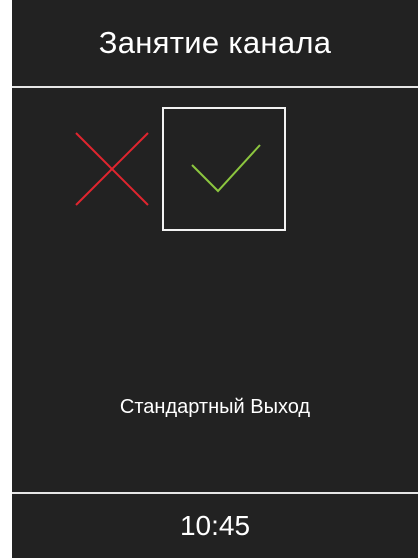 Image resolution: width=418 pixels, height=558 pixels. Describe the element at coordinates (215, 42) in the screenshot. I see `page-title: Занятие канала` at that location.